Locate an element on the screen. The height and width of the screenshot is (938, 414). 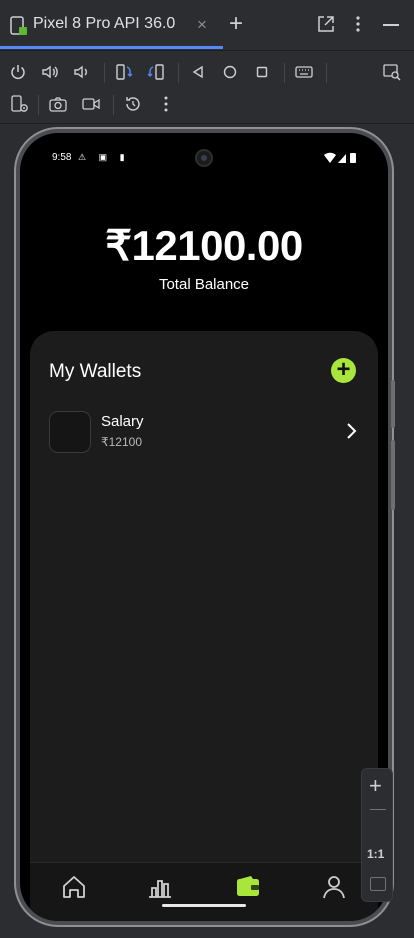
profile-icon is located at coordinates (334, 887).